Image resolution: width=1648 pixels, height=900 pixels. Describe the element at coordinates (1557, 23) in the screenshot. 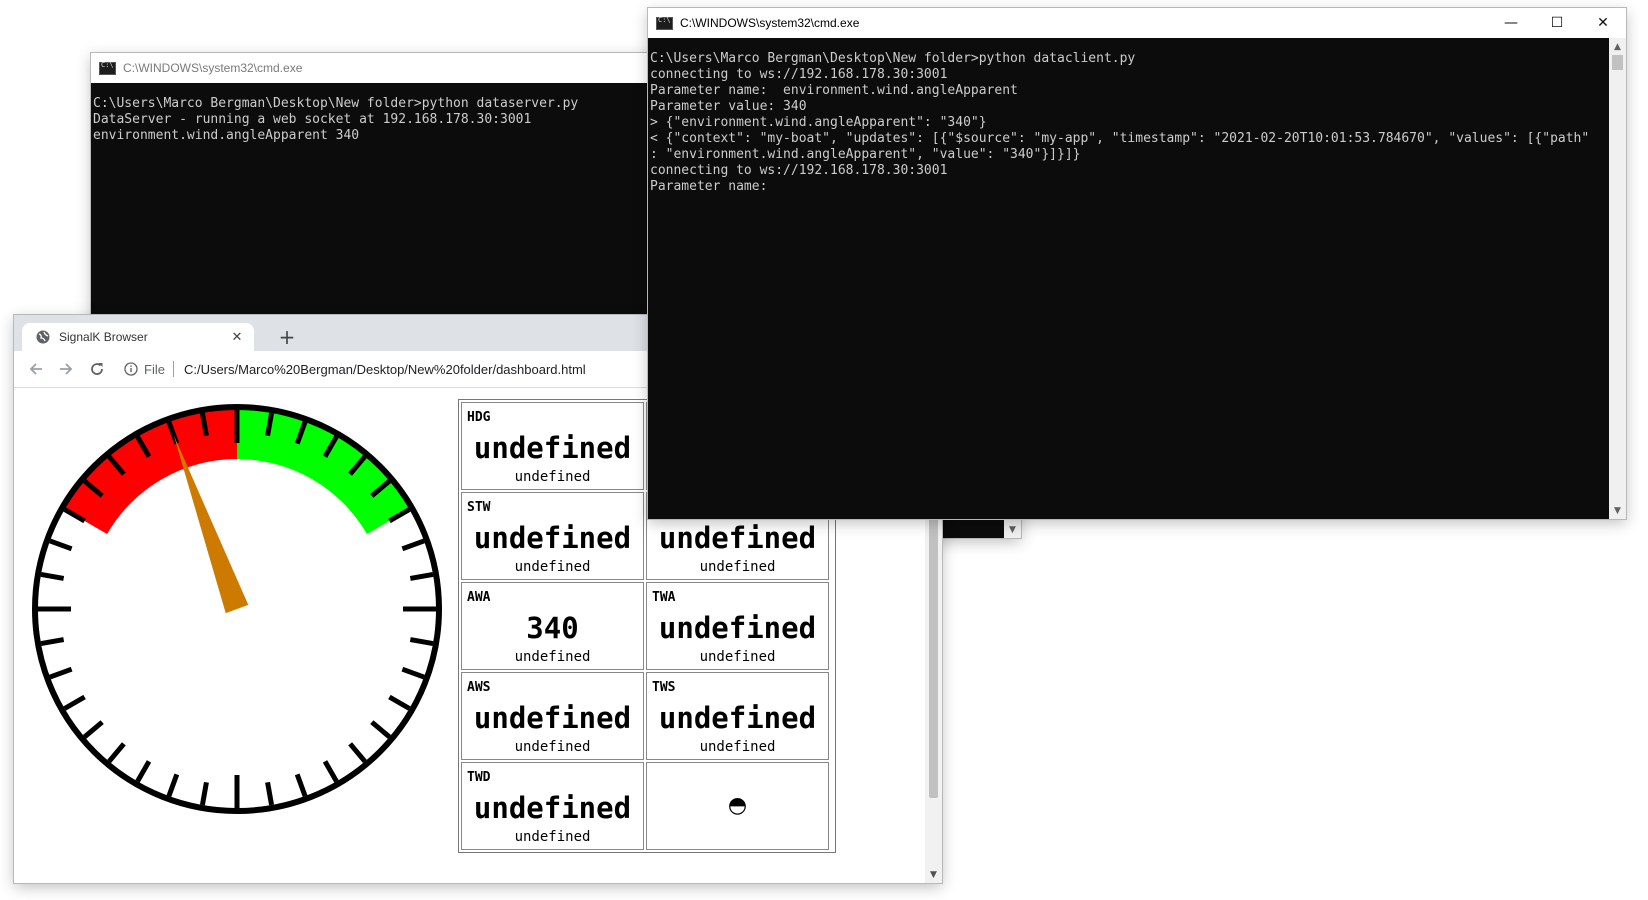

I see `maximize-button: ☐` at that location.